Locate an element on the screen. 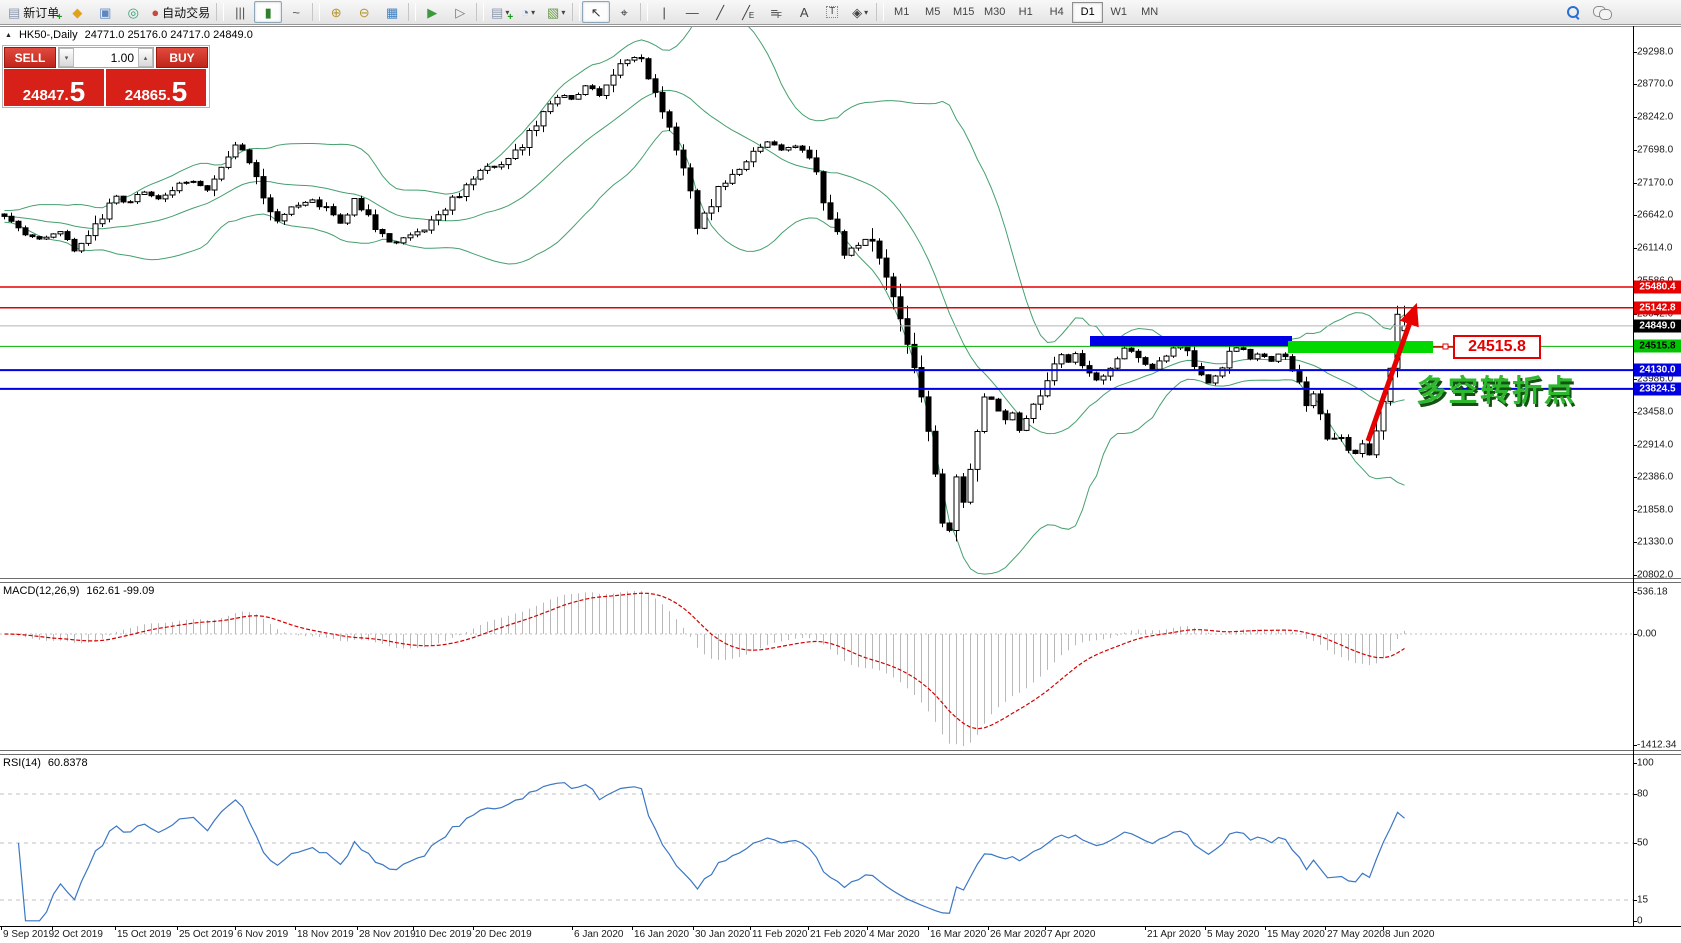  price-tick-label: 20802.0 is located at coordinates (1655, 575).